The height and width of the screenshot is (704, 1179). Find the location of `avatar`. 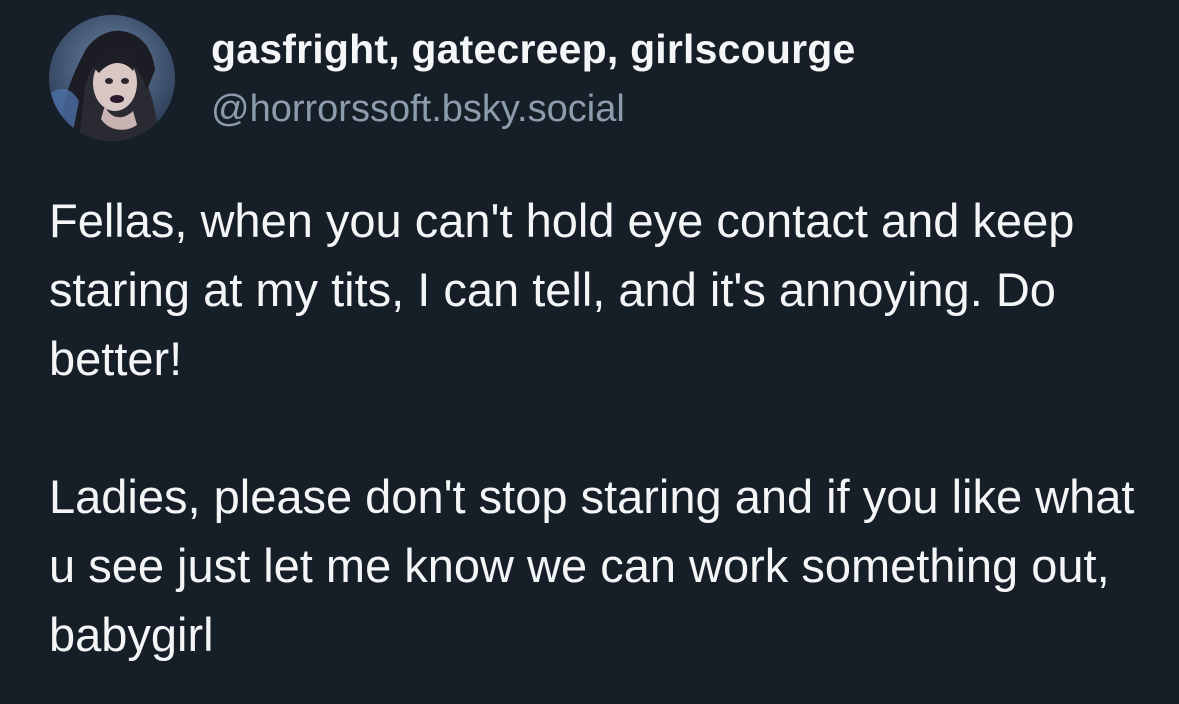

avatar is located at coordinates (112, 78).